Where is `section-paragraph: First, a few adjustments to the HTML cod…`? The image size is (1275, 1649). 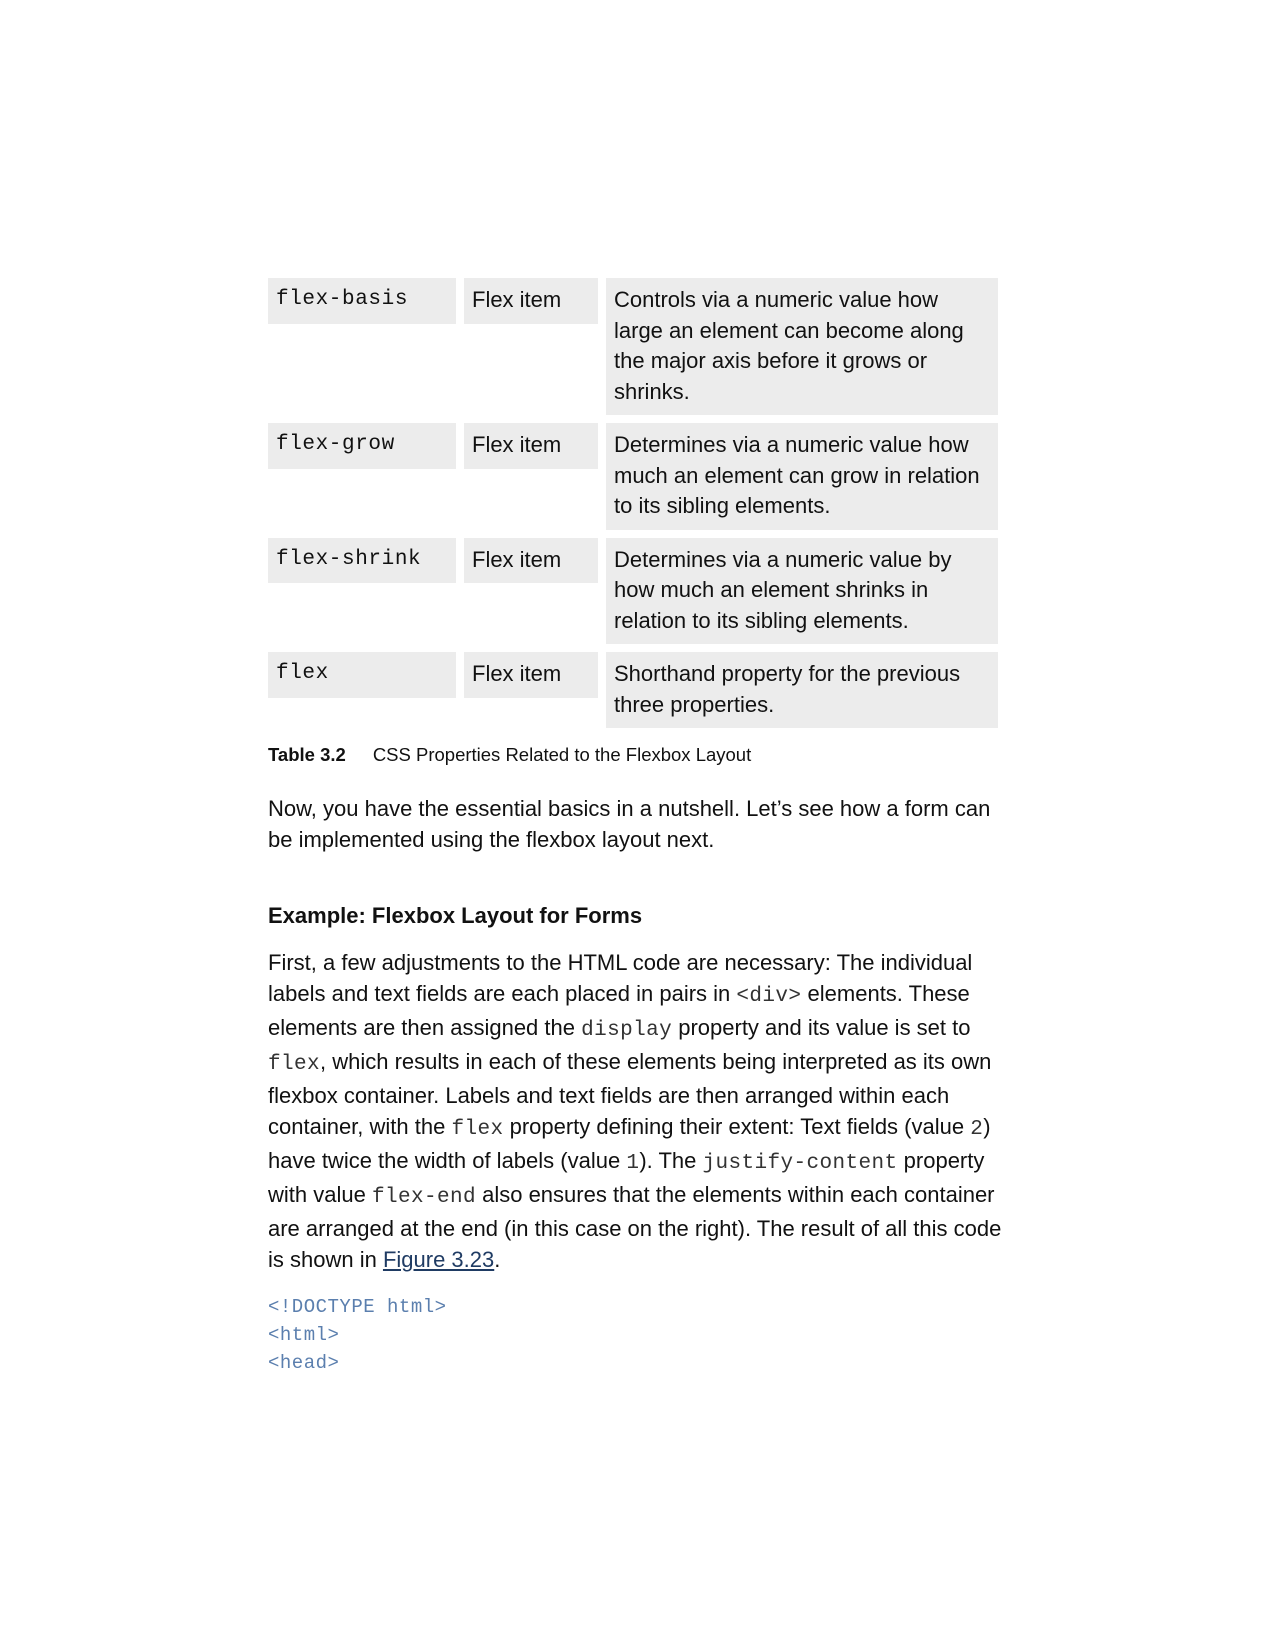 section-paragraph: First, a few adjustments to the HTML cod… is located at coordinates (638, 1111).